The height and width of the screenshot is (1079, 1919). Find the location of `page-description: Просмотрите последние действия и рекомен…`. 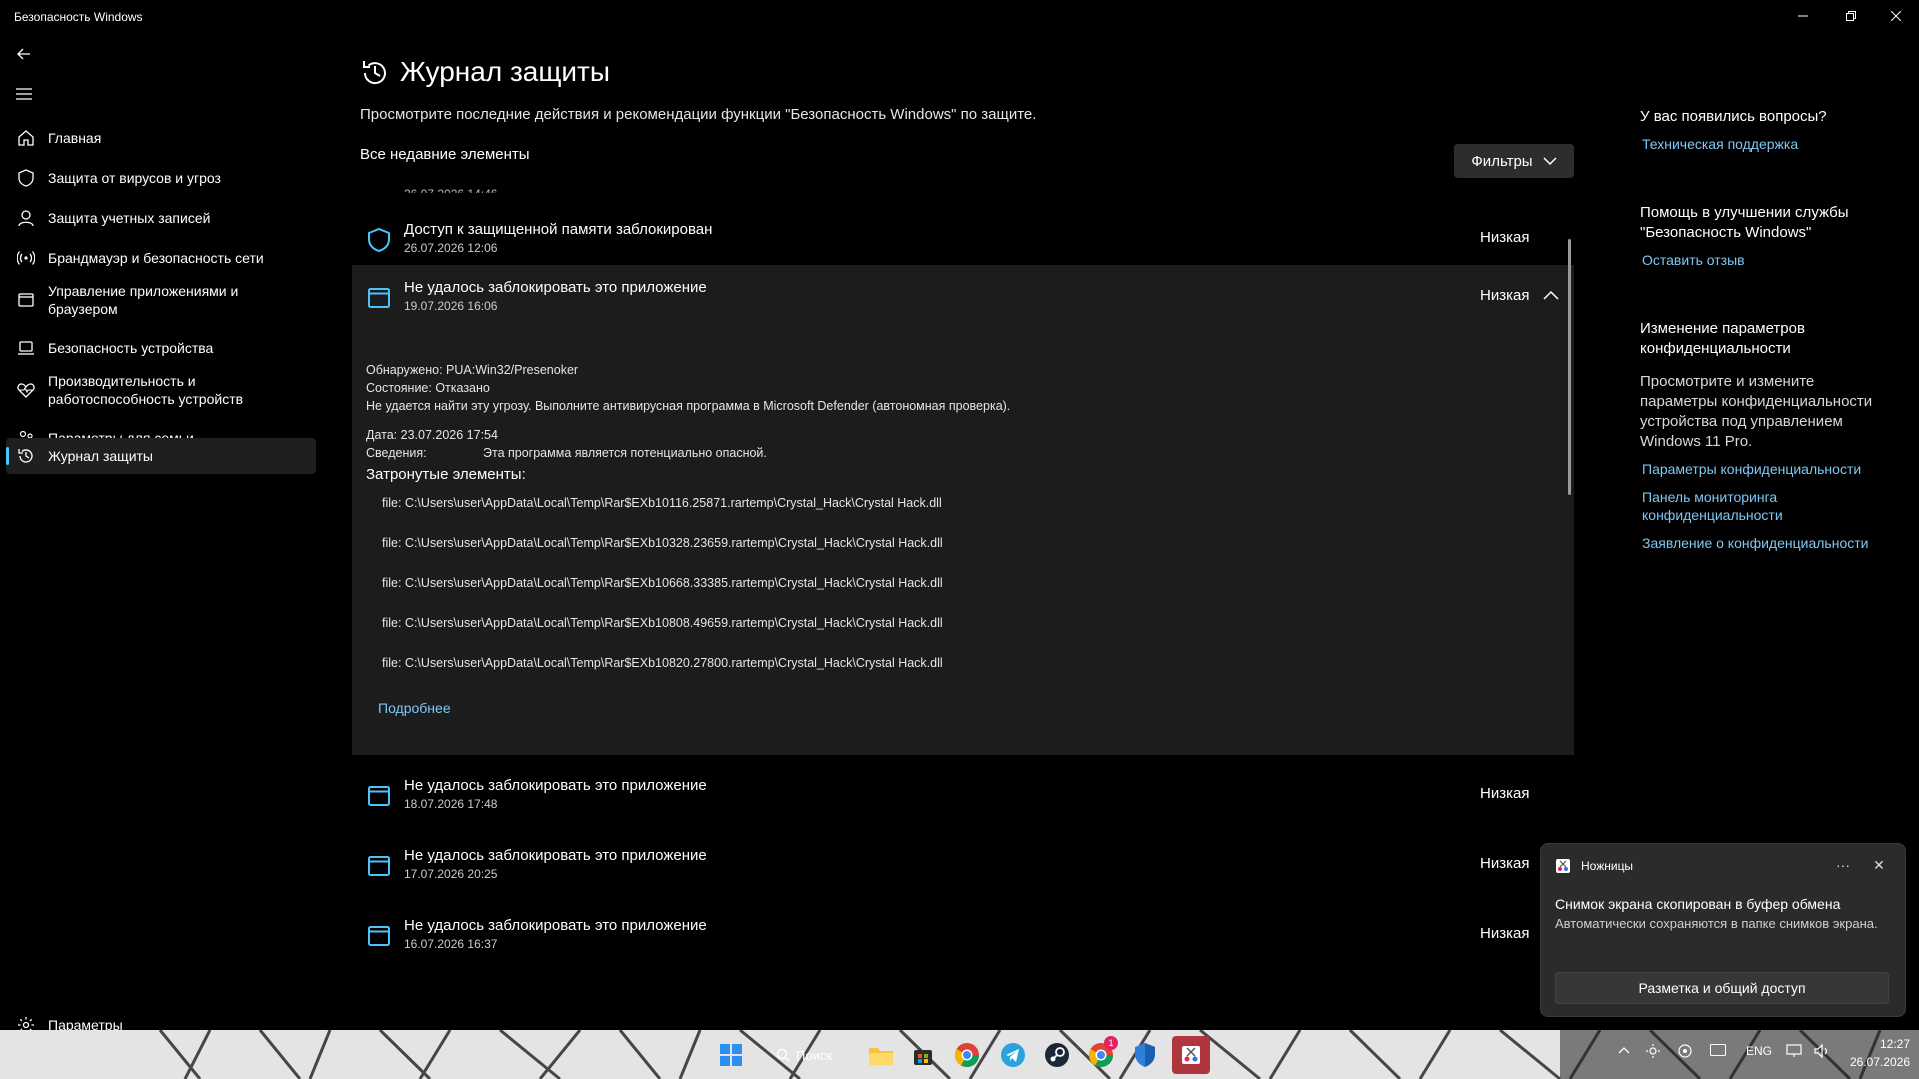

page-description: Просмотрите последние действия и рекомен… is located at coordinates (698, 114).